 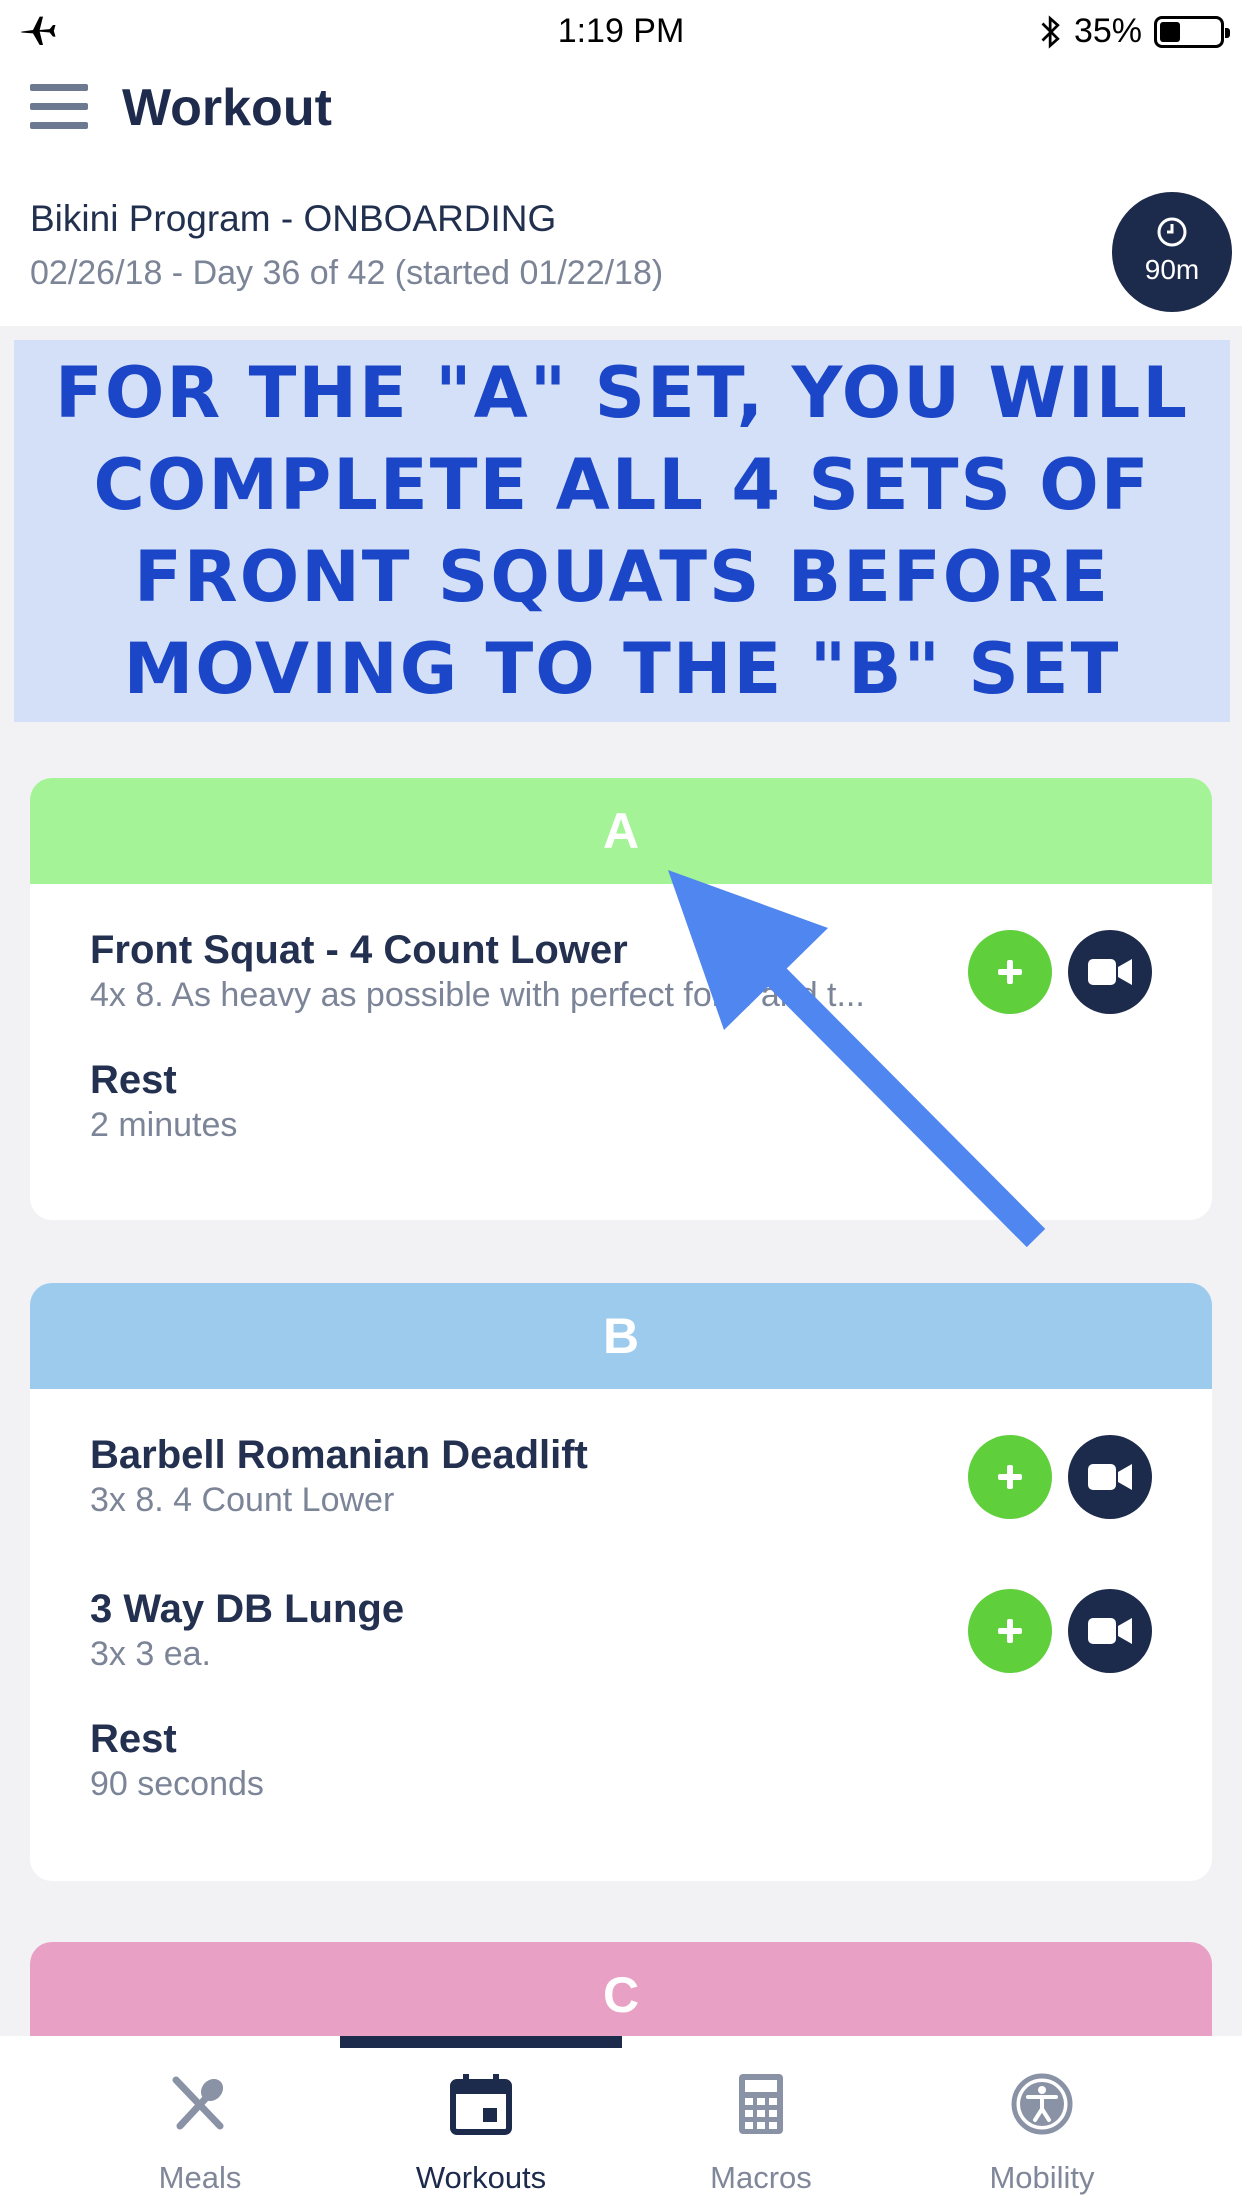 I want to click on tab-meals: Meals, so click(x=200, y=2122).